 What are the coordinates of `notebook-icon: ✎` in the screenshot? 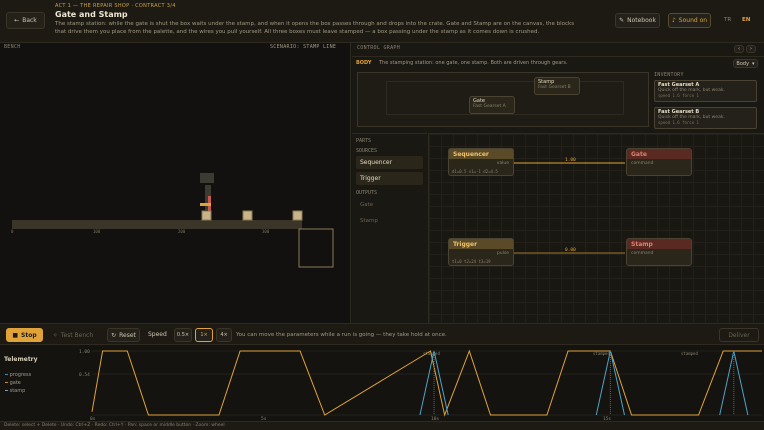 It's located at (622, 20).